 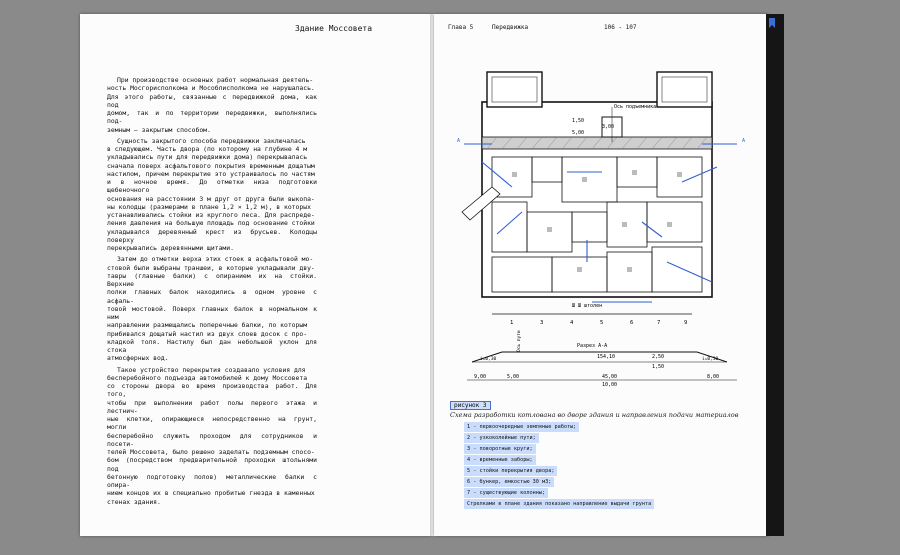 What do you see at coordinates (334, 28) in the screenshot?
I see `running-title: Здание Моссовета` at bounding box center [334, 28].